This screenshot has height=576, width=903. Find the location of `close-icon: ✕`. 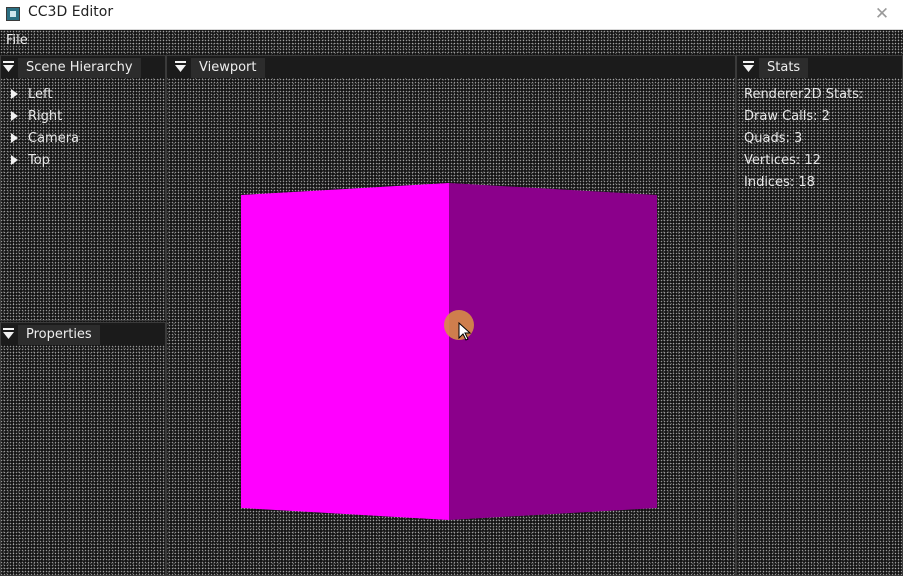

close-icon: ✕ is located at coordinates (882, 14).